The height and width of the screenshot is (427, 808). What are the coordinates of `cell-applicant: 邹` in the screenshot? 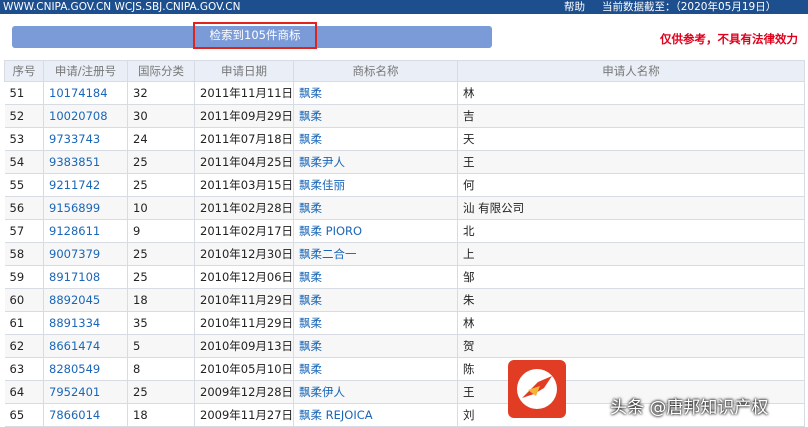 It's located at (631, 277).